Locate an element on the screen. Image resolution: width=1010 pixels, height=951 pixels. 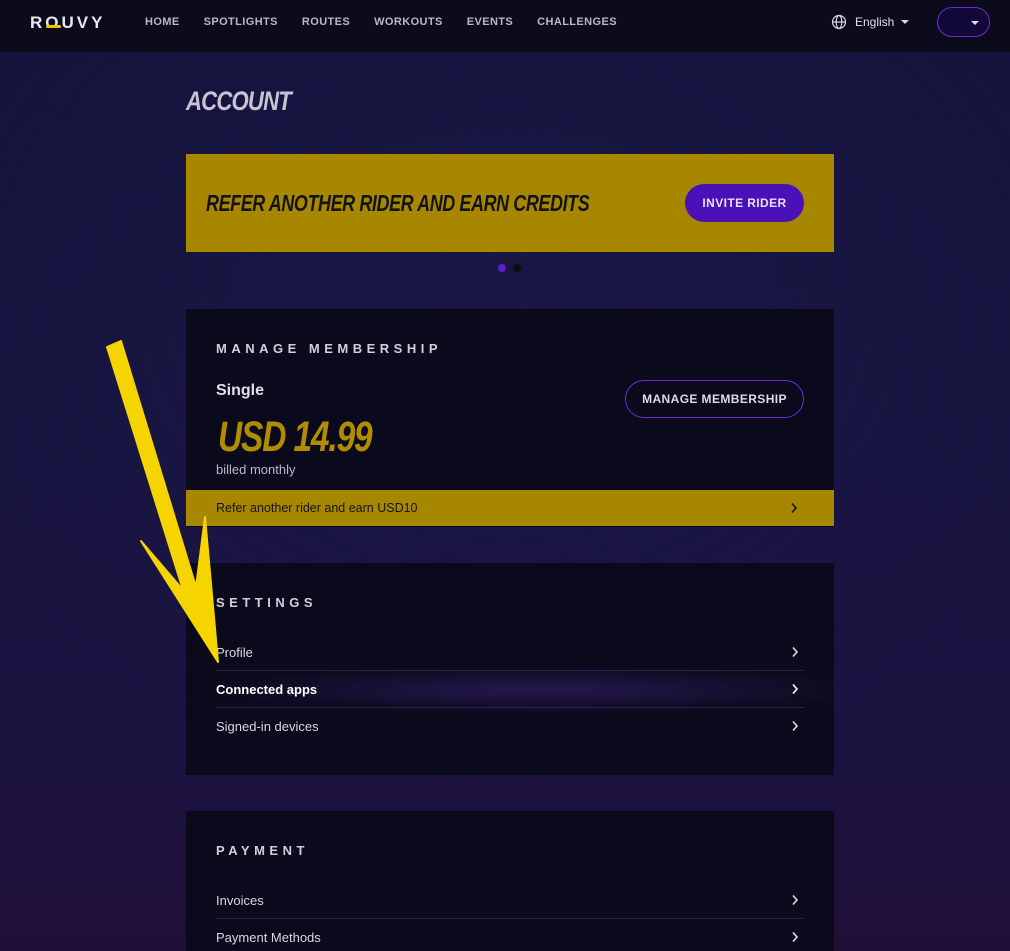
annotation-arrow-icon is located at coordinates (162, 501).